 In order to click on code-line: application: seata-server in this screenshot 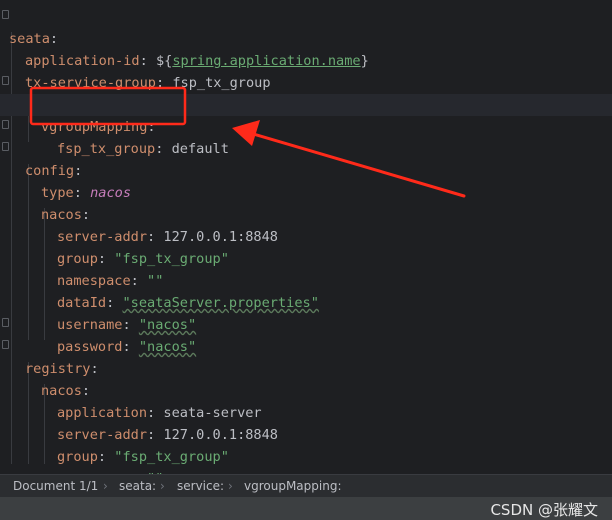, I will do `click(306, 400)`.